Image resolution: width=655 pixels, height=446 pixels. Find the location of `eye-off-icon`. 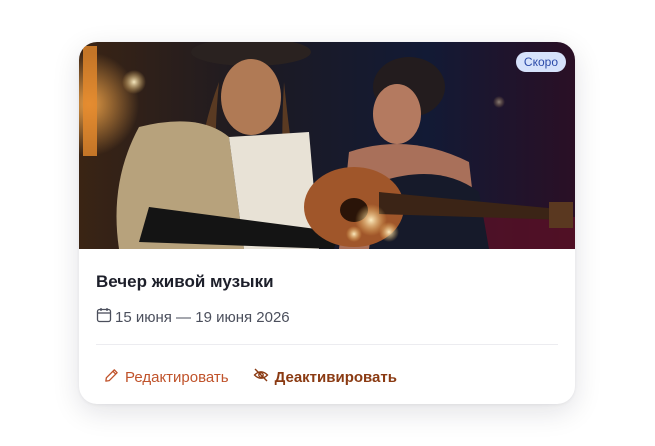

eye-off-icon is located at coordinates (261, 377).